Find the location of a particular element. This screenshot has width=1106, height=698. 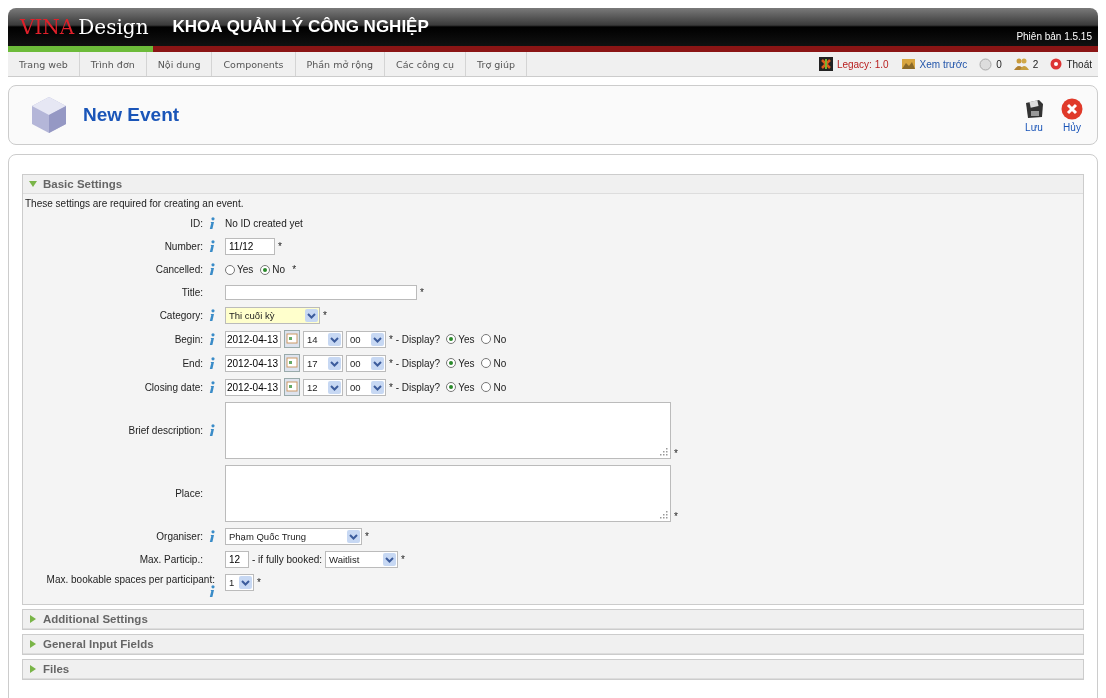

dropdown: Waitlist is located at coordinates (362, 559).